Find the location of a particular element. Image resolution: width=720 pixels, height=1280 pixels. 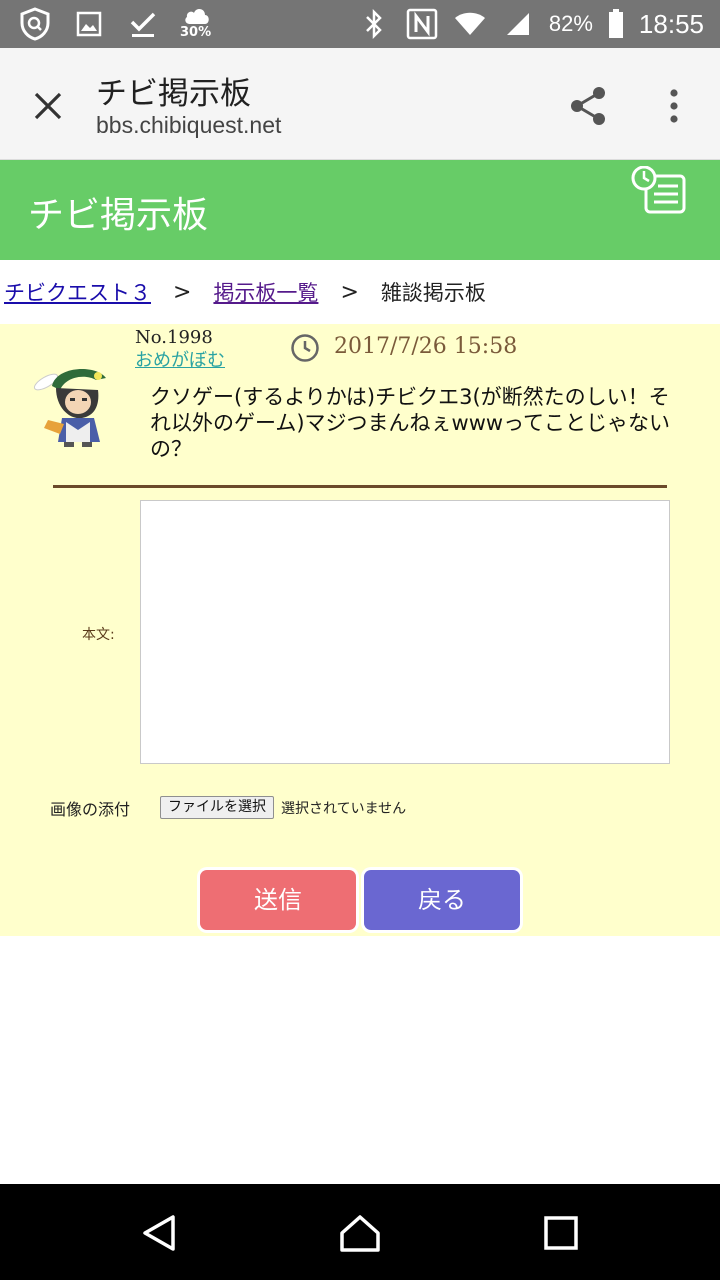

more-vert-icon is located at coordinates (674, 106).